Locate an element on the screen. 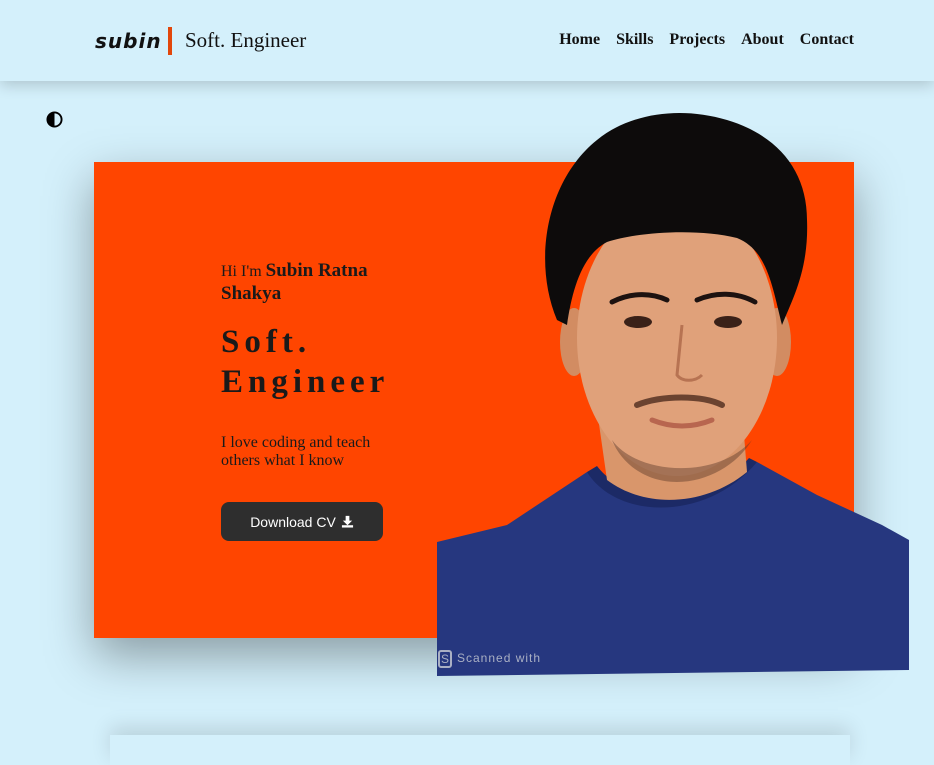 This screenshot has width=934, height=765. greeting-prefix: Hi I'm is located at coordinates (241, 271).